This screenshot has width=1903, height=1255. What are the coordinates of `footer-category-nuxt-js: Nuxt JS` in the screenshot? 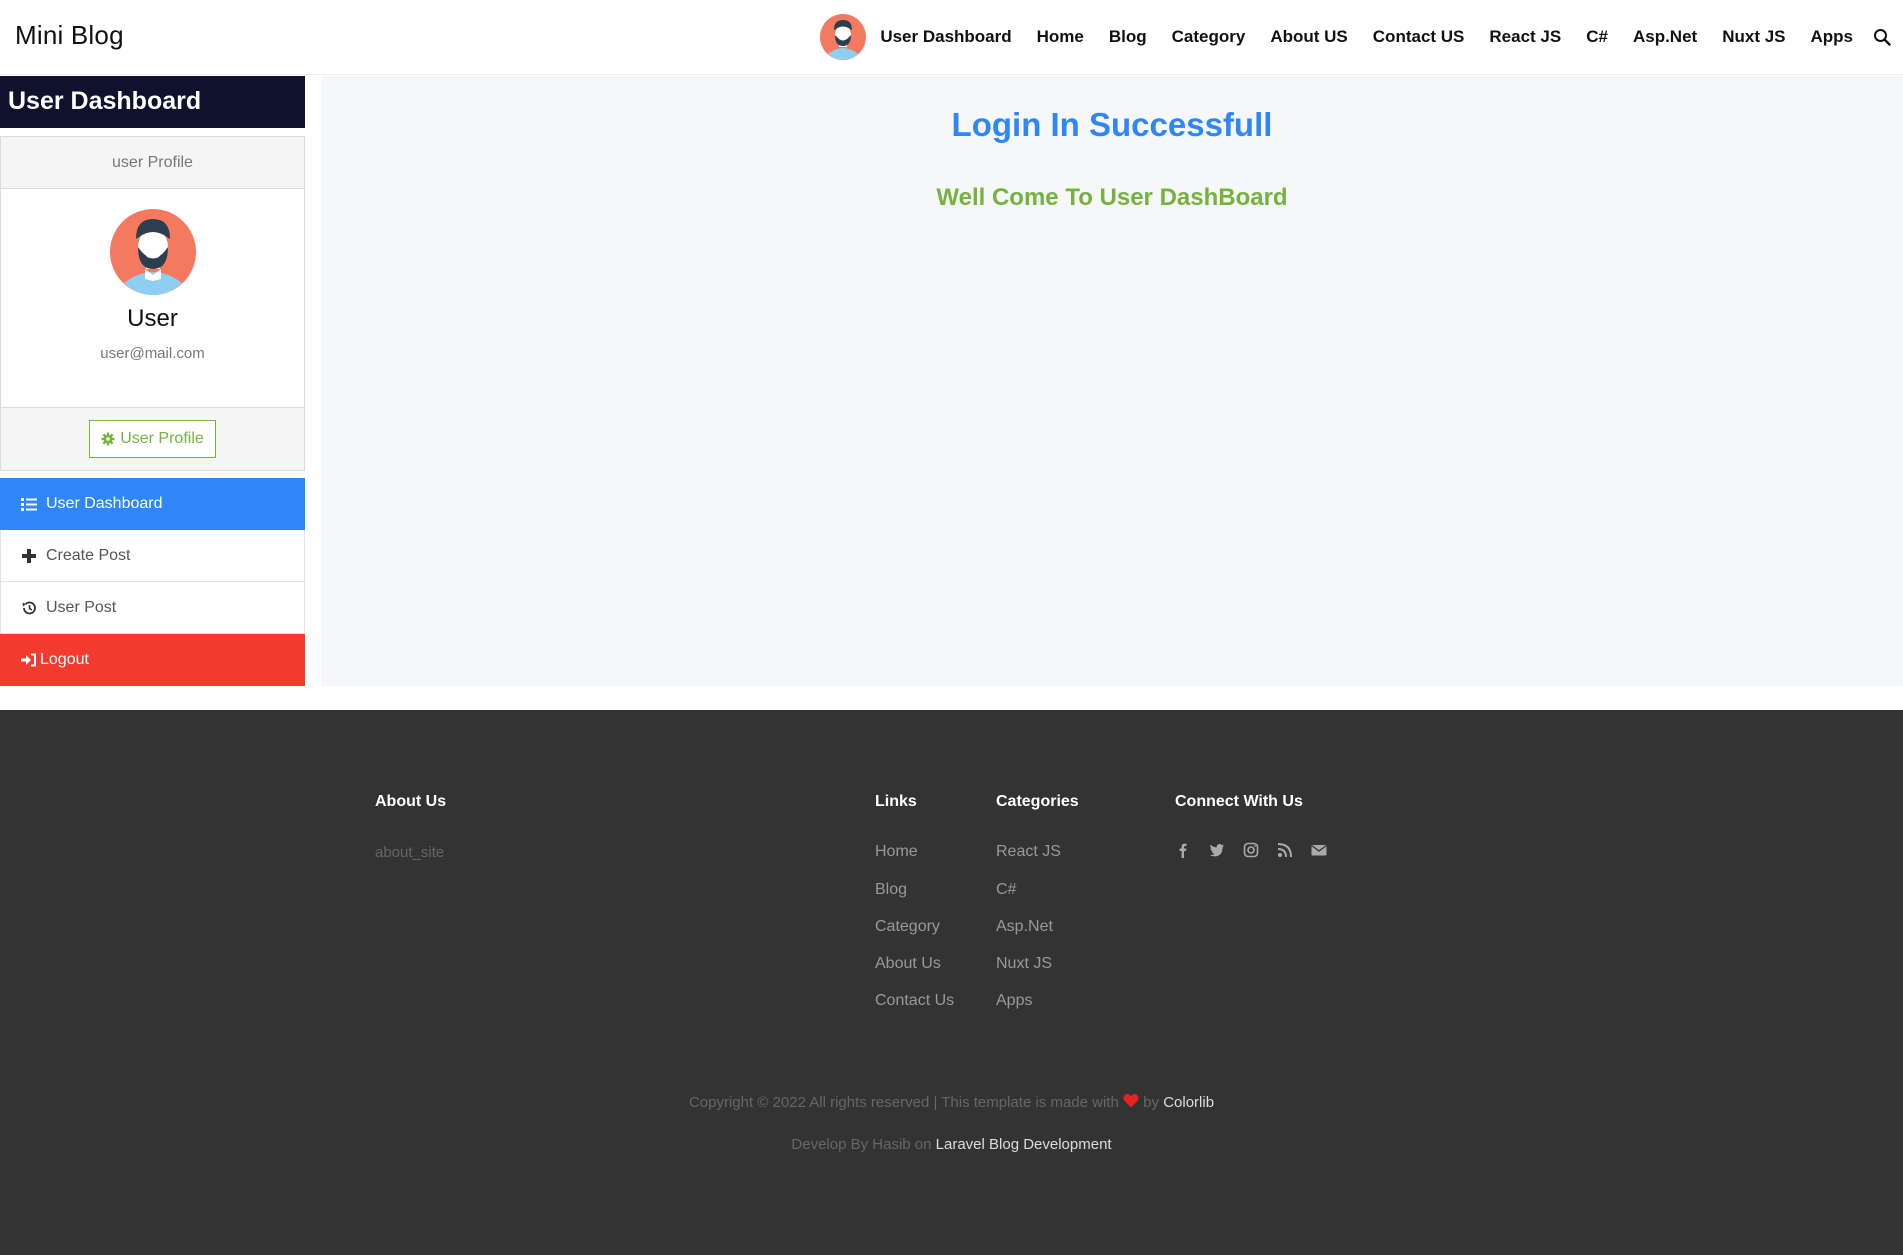 It's located at (1024, 964).